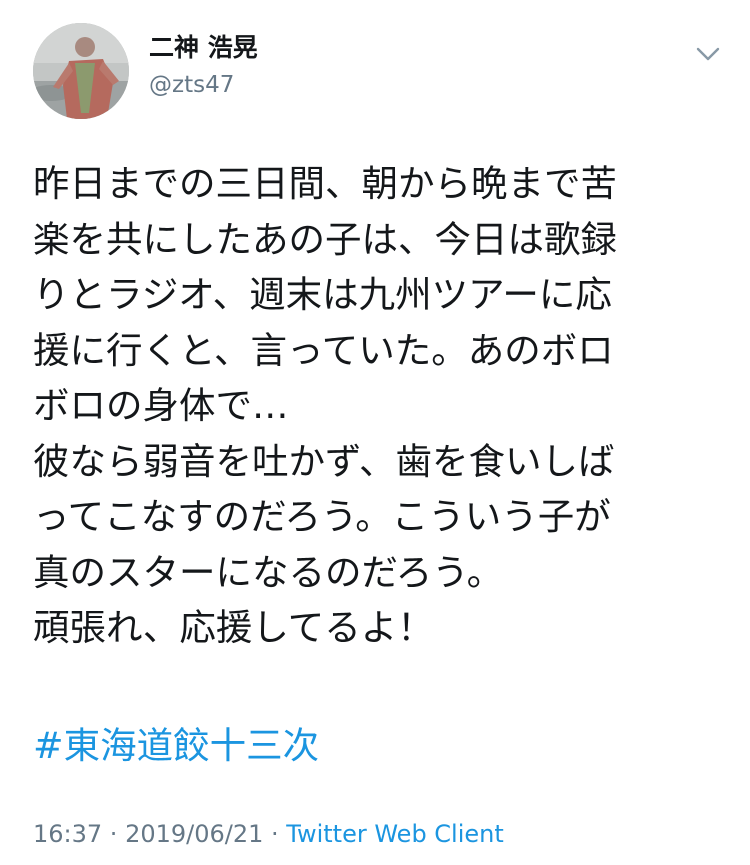  Describe the element at coordinates (67, 834) in the screenshot. I see `tweet-time: 16:37` at that location.